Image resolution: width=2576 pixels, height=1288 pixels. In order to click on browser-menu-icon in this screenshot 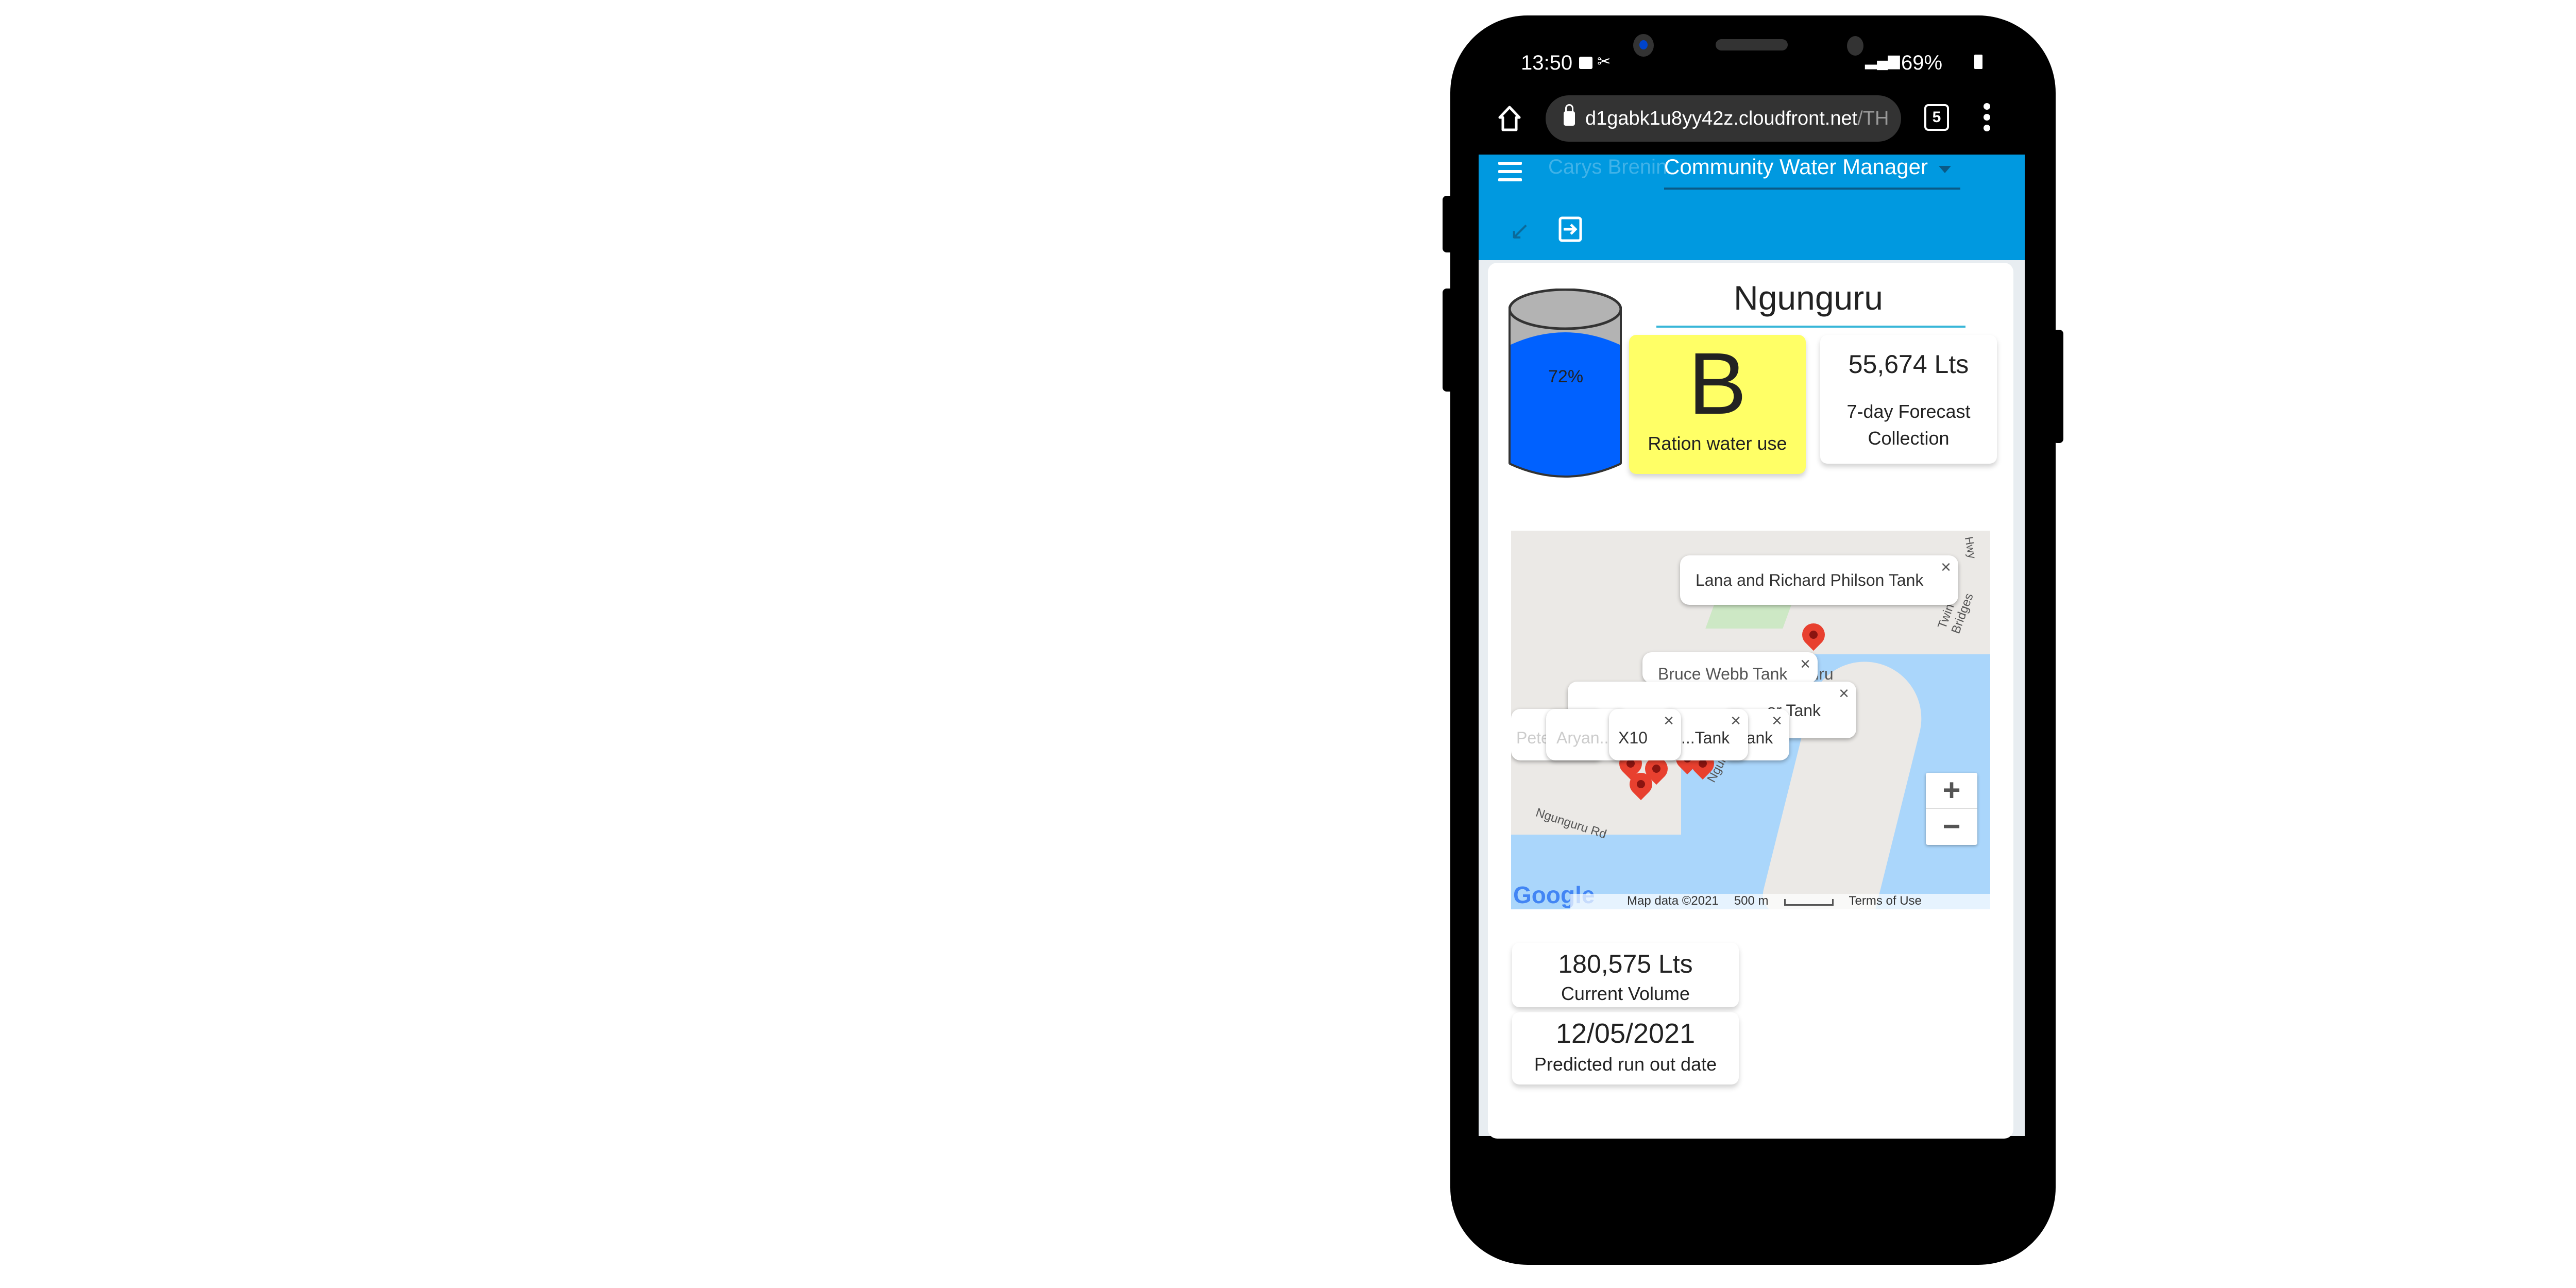, I will do `click(1987, 118)`.